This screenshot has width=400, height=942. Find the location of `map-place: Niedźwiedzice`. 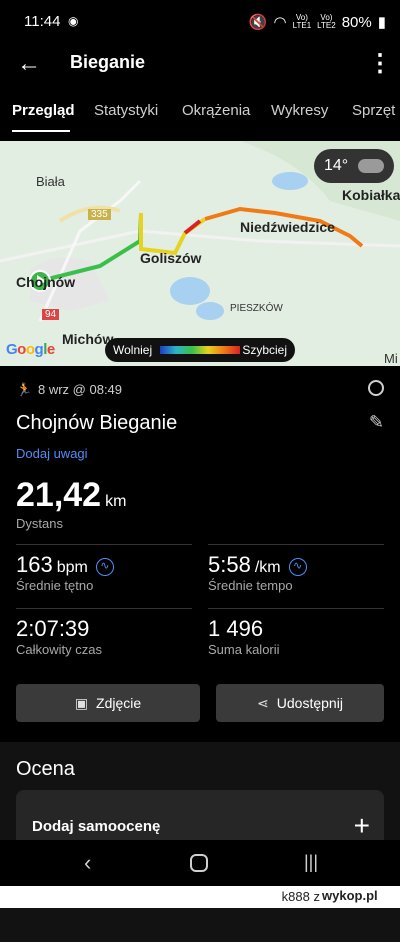

map-place: Niedźwiedzice is located at coordinates (287, 227).